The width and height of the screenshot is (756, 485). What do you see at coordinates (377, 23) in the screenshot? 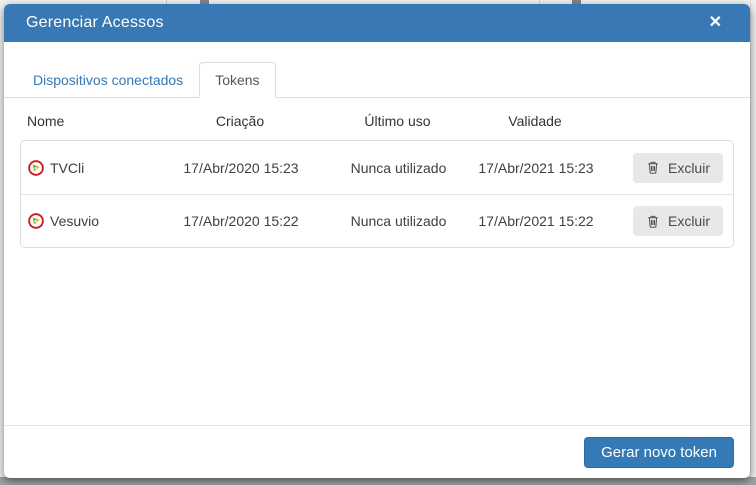
I see `modal-header: Gerenciar Acessos ✕` at bounding box center [377, 23].